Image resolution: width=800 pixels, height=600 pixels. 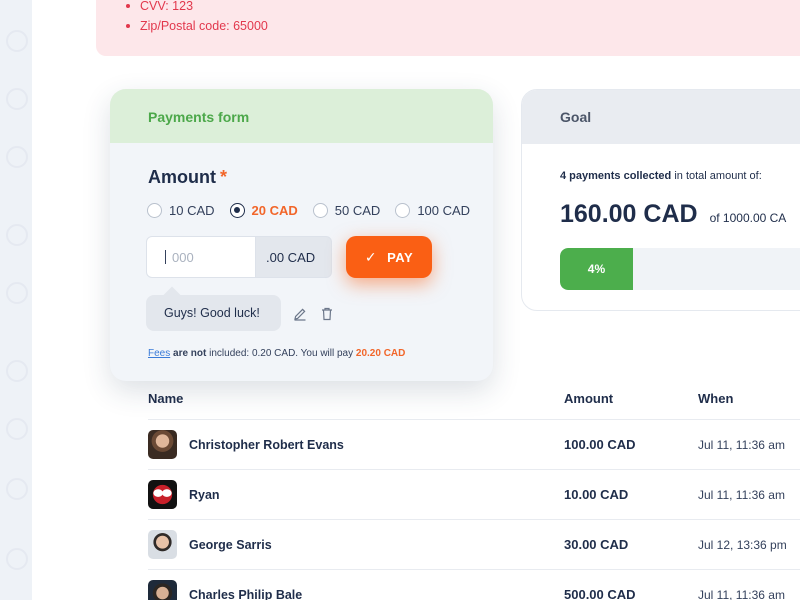 What do you see at coordinates (192, 210) in the screenshot?
I see `amount-option-label: 10 CAD` at bounding box center [192, 210].